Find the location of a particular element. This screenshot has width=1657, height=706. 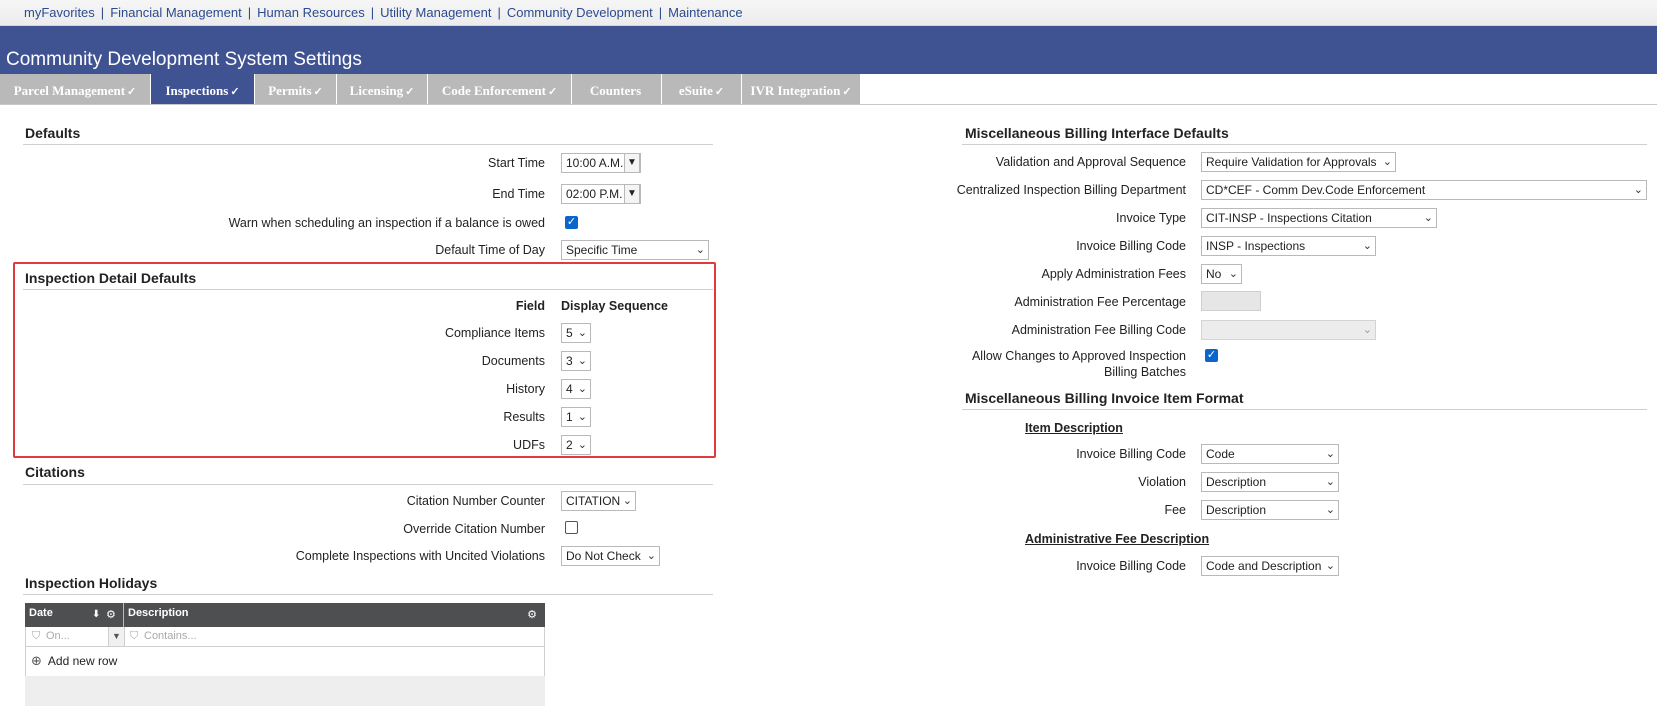

sort-down-icon: ⬇ is located at coordinates (96, 614).